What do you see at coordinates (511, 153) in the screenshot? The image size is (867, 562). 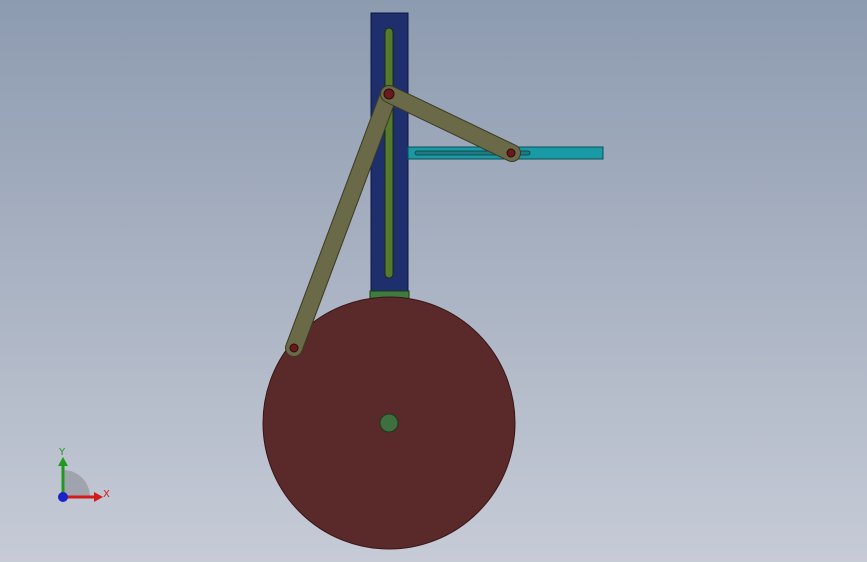 I see `joint-pin-slider` at bounding box center [511, 153].